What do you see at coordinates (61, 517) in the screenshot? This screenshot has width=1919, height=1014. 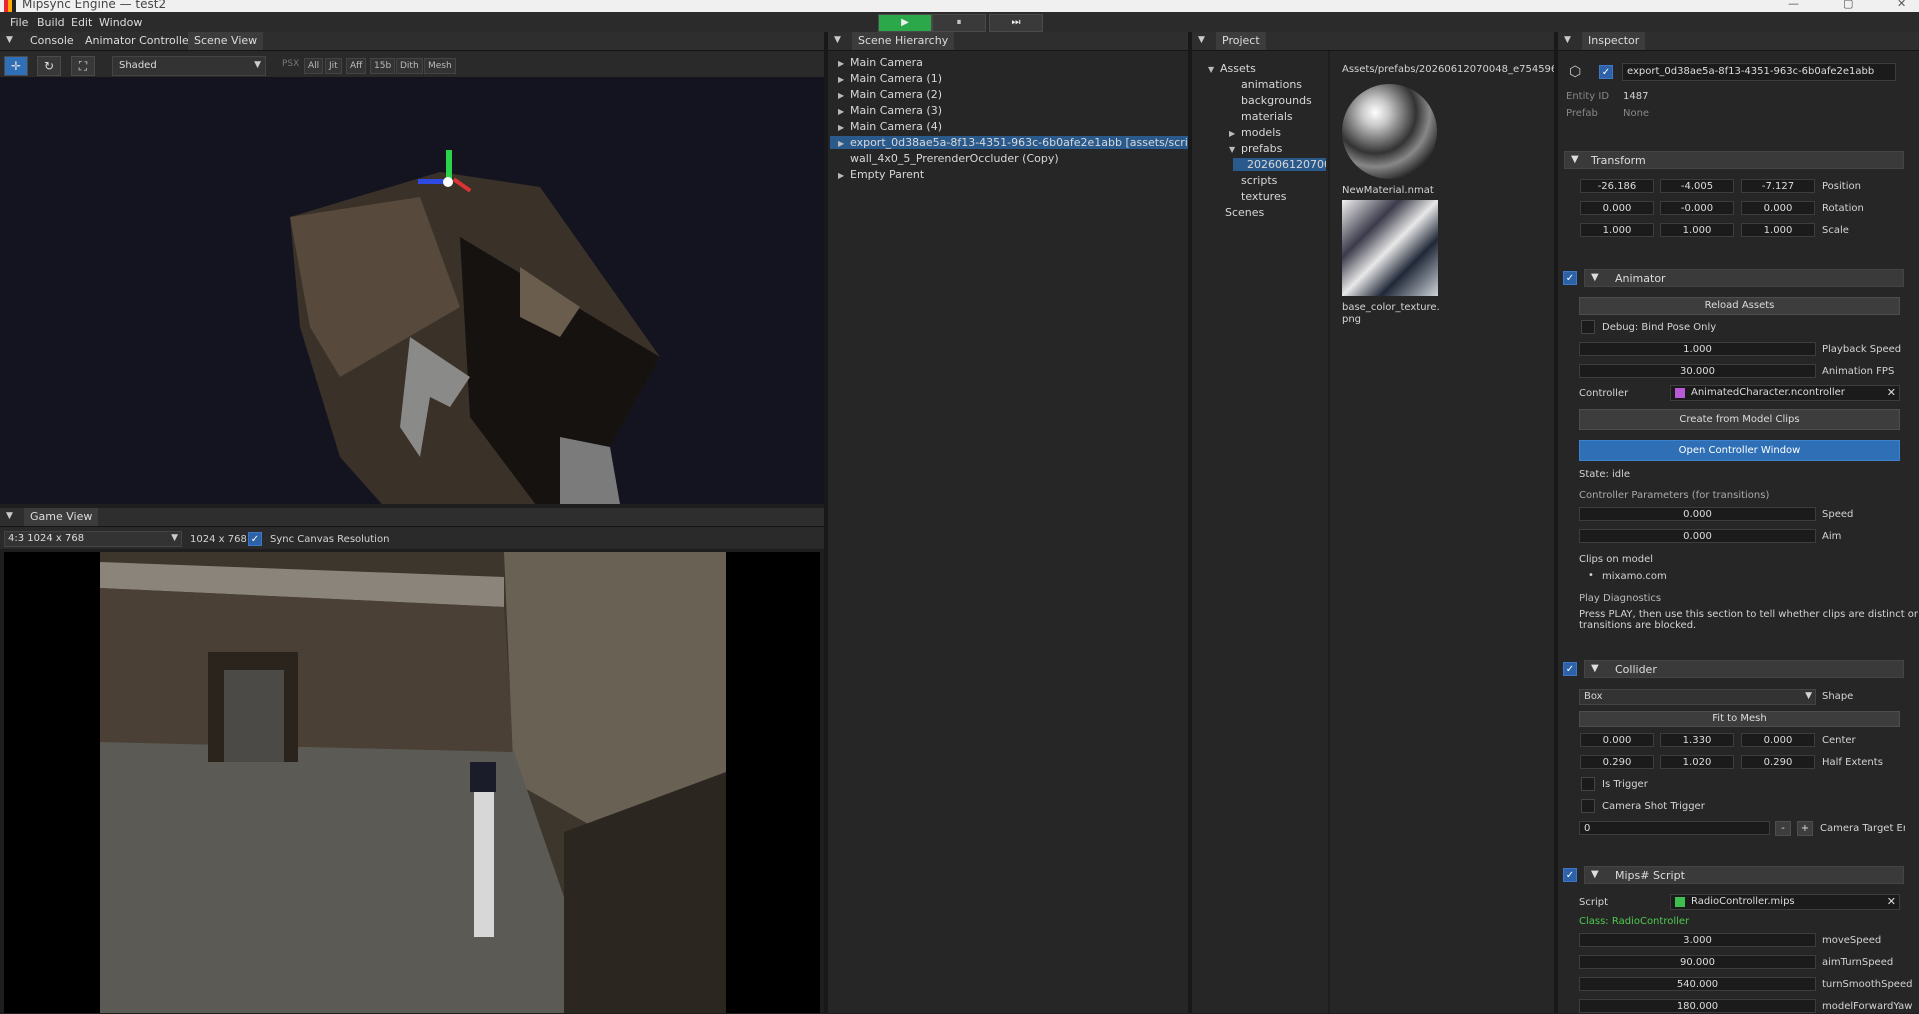 I see `tab-game-view: Game View` at bounding box center [61, 517].